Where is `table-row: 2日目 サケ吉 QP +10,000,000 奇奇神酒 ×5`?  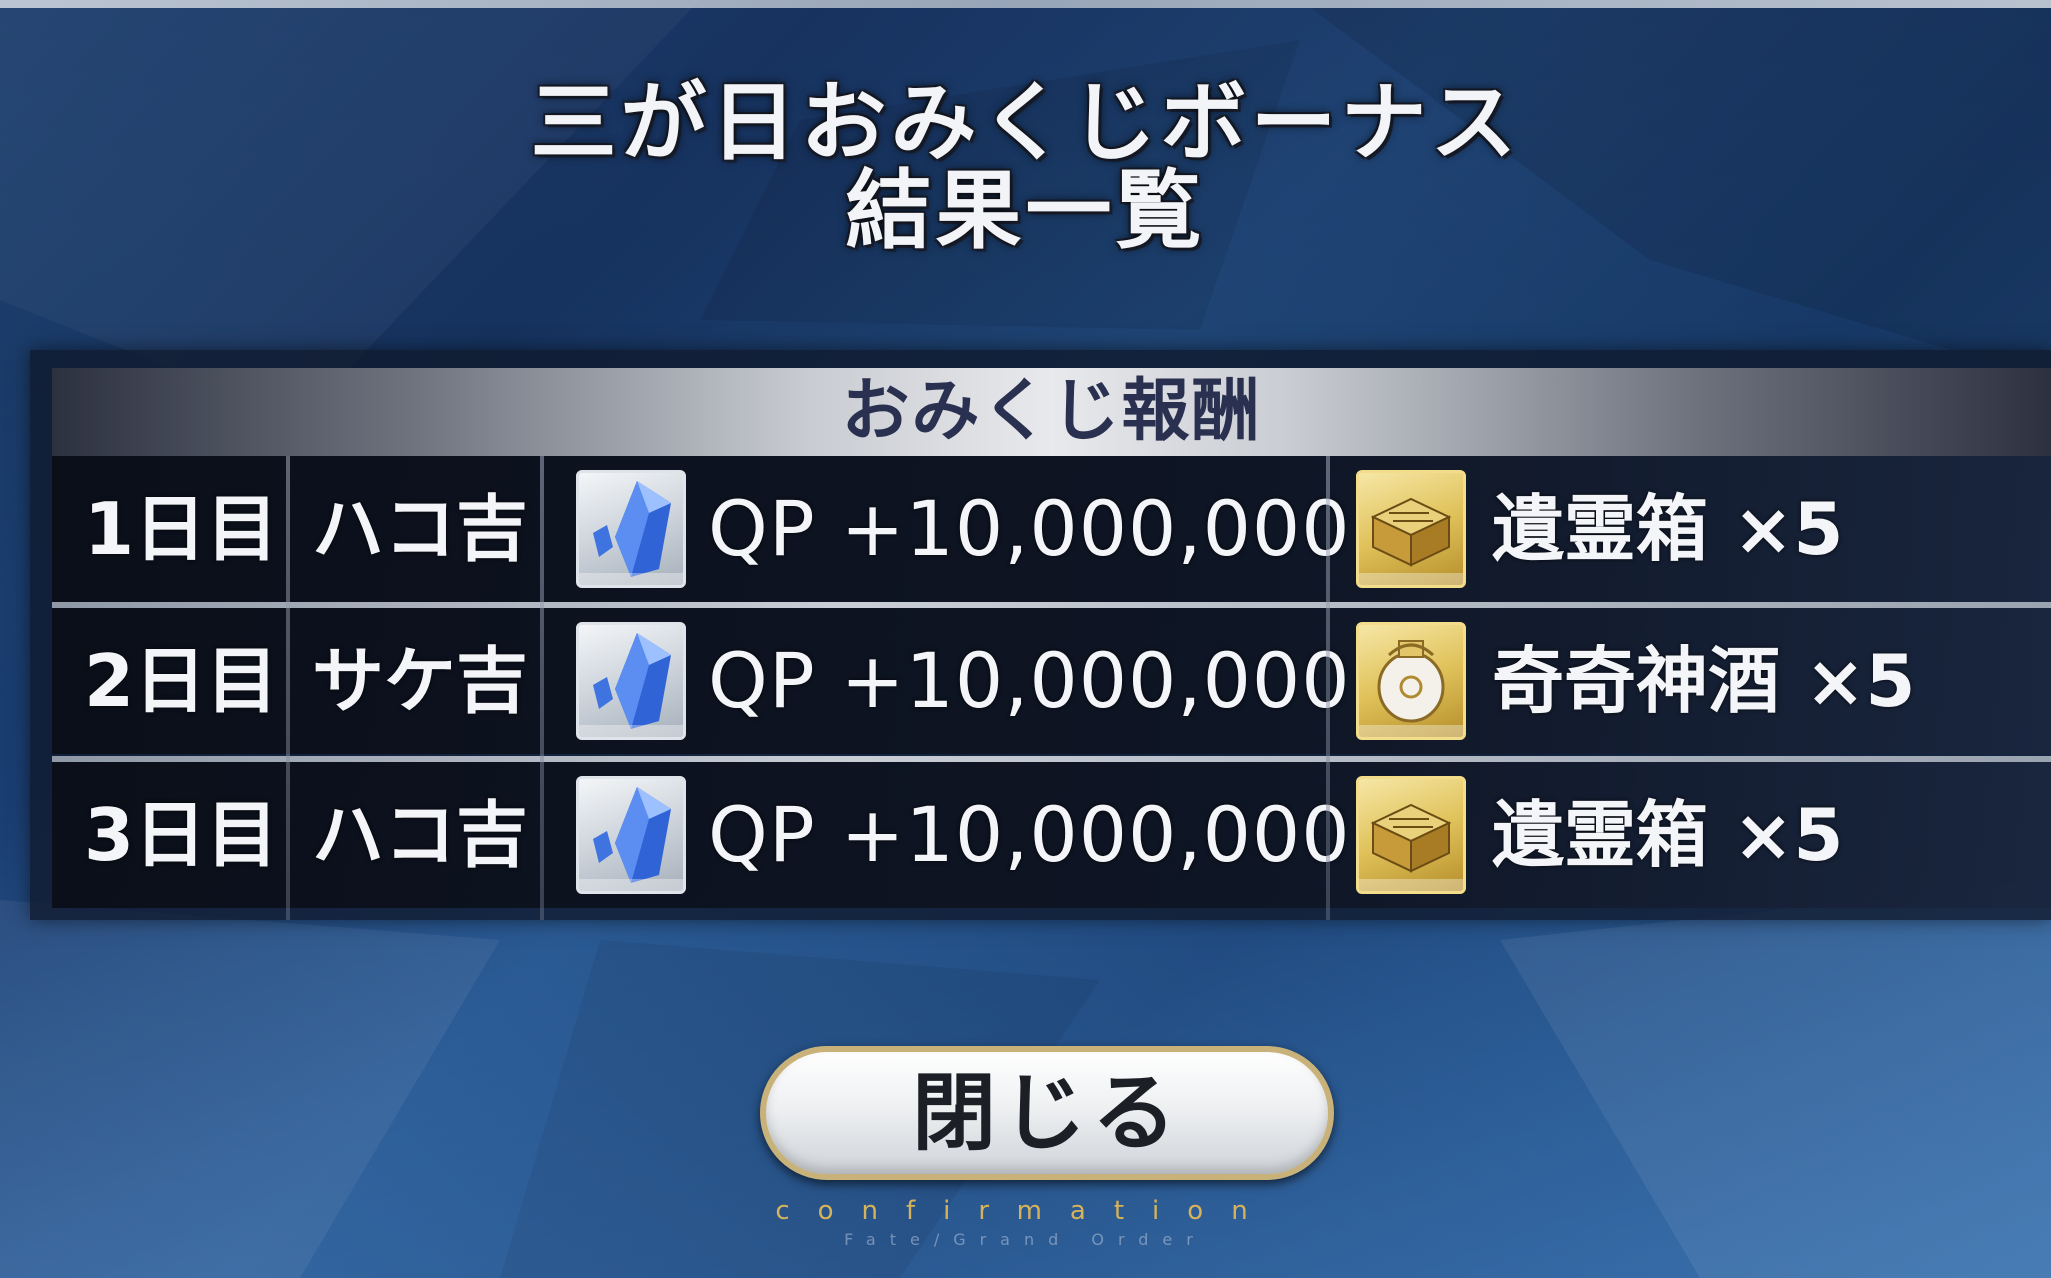 table-row: 2日目 サケ吉 QP +10,000,000 奇奇神酒 ×5 is located at coordinates (1051, 681).